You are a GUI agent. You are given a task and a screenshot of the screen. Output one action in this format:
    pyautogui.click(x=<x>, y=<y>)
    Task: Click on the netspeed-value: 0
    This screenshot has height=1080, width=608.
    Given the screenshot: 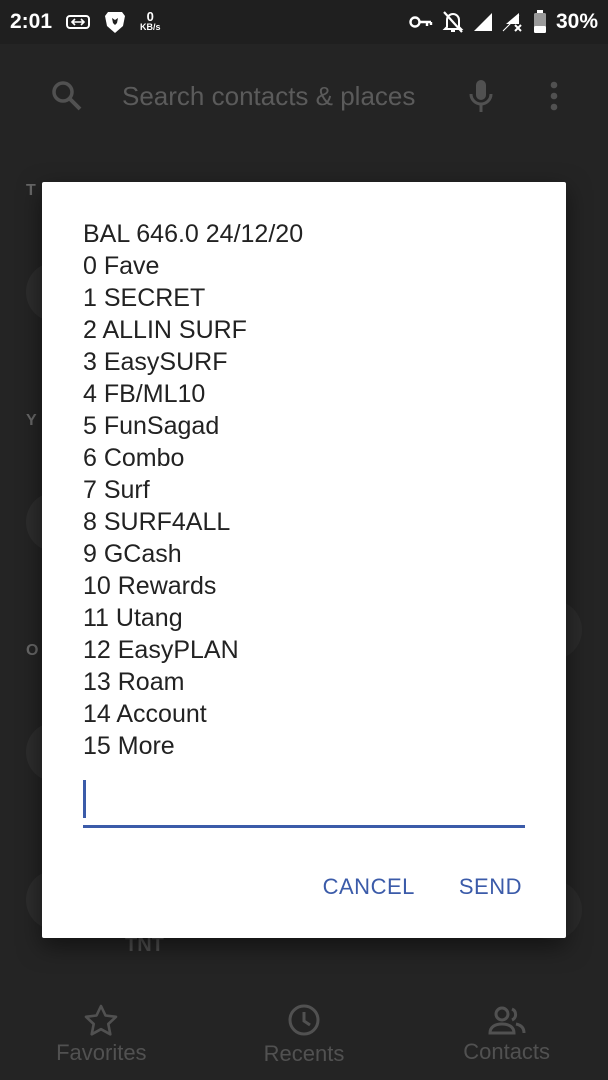 What is the action you would take?
    pyautogui.click(x=150, y=16)
    